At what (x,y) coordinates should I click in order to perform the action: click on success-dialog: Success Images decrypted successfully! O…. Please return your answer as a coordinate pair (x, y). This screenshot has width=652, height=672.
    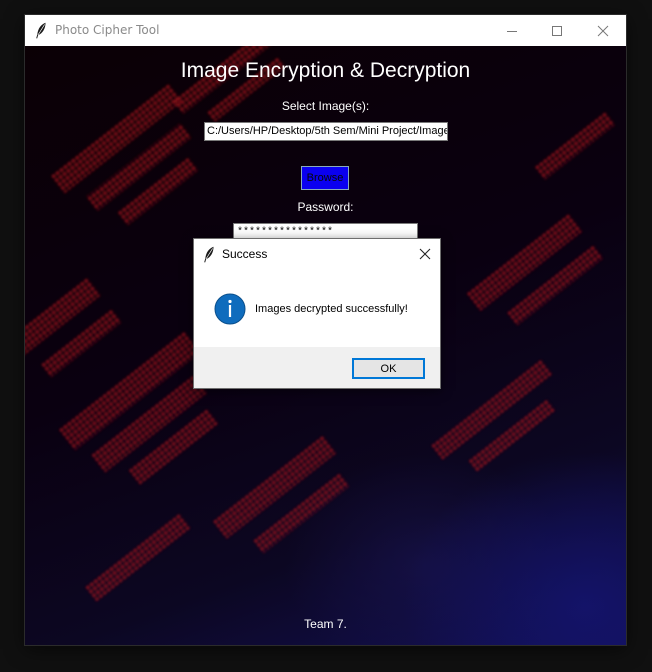
    Looking at the image, I should click on (317, 313).